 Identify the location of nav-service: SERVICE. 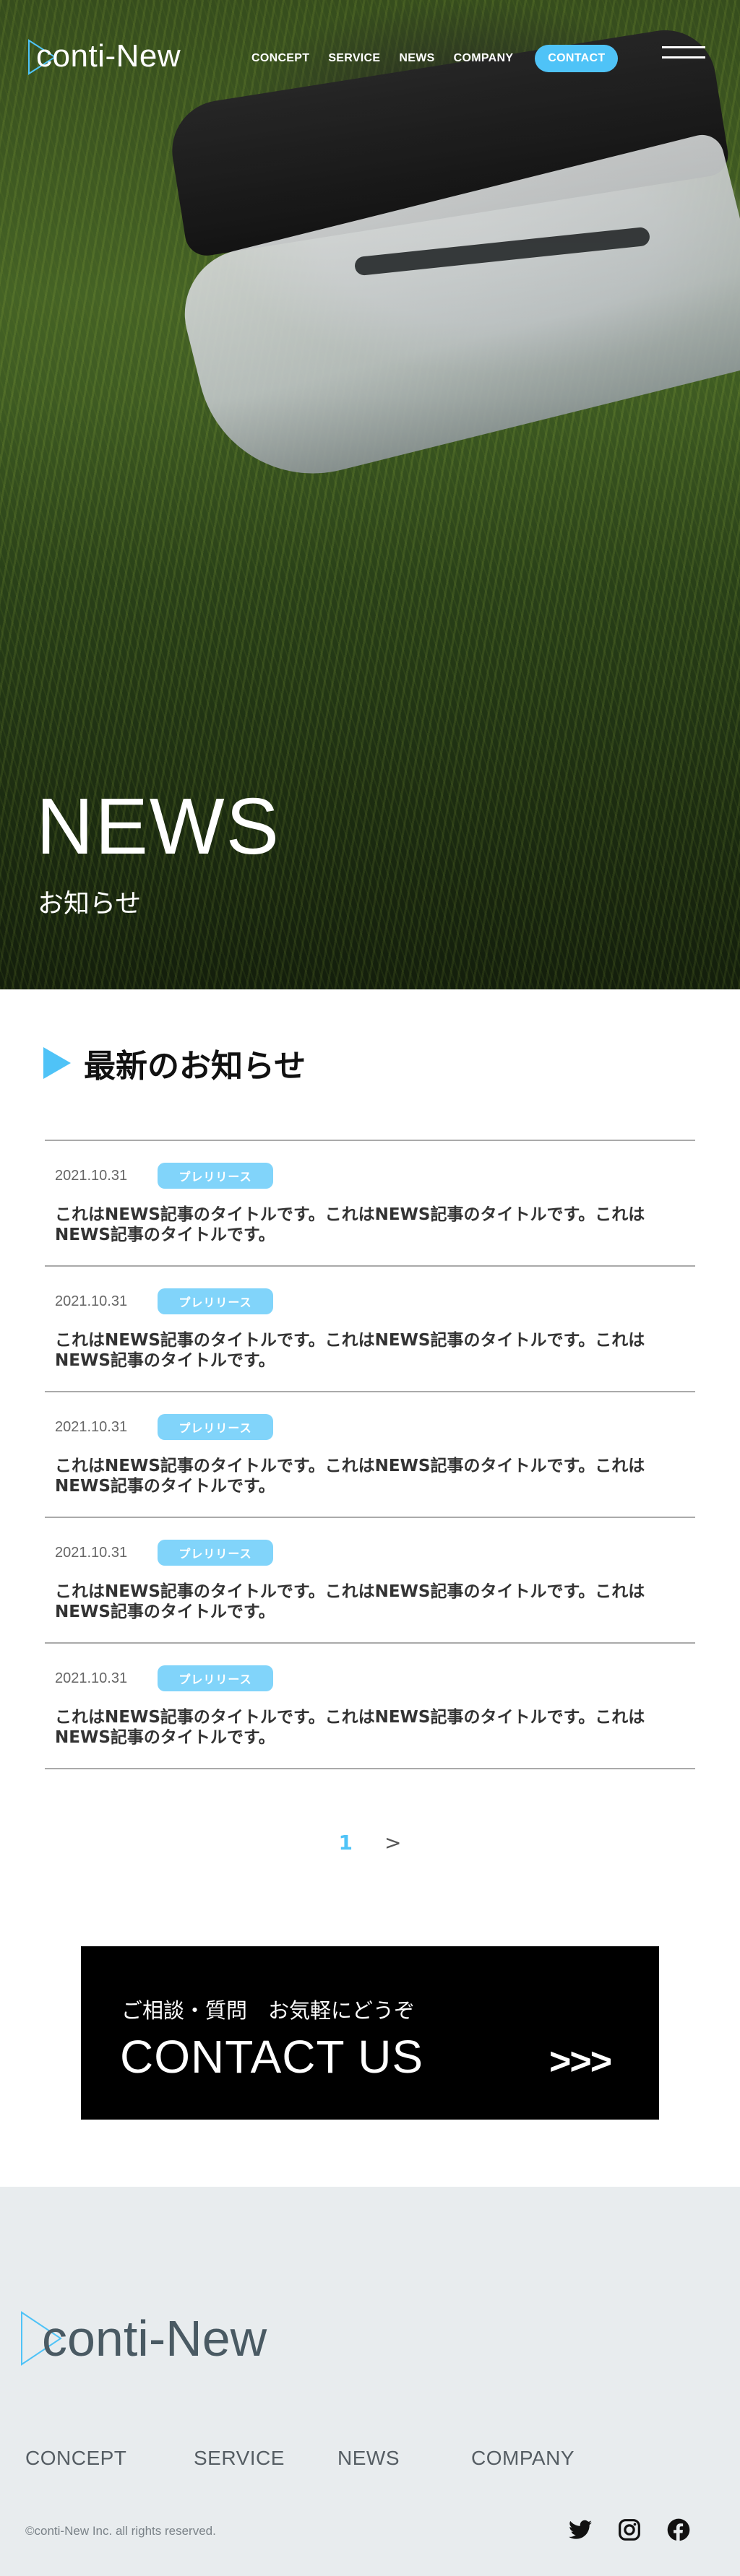
(354, 58).